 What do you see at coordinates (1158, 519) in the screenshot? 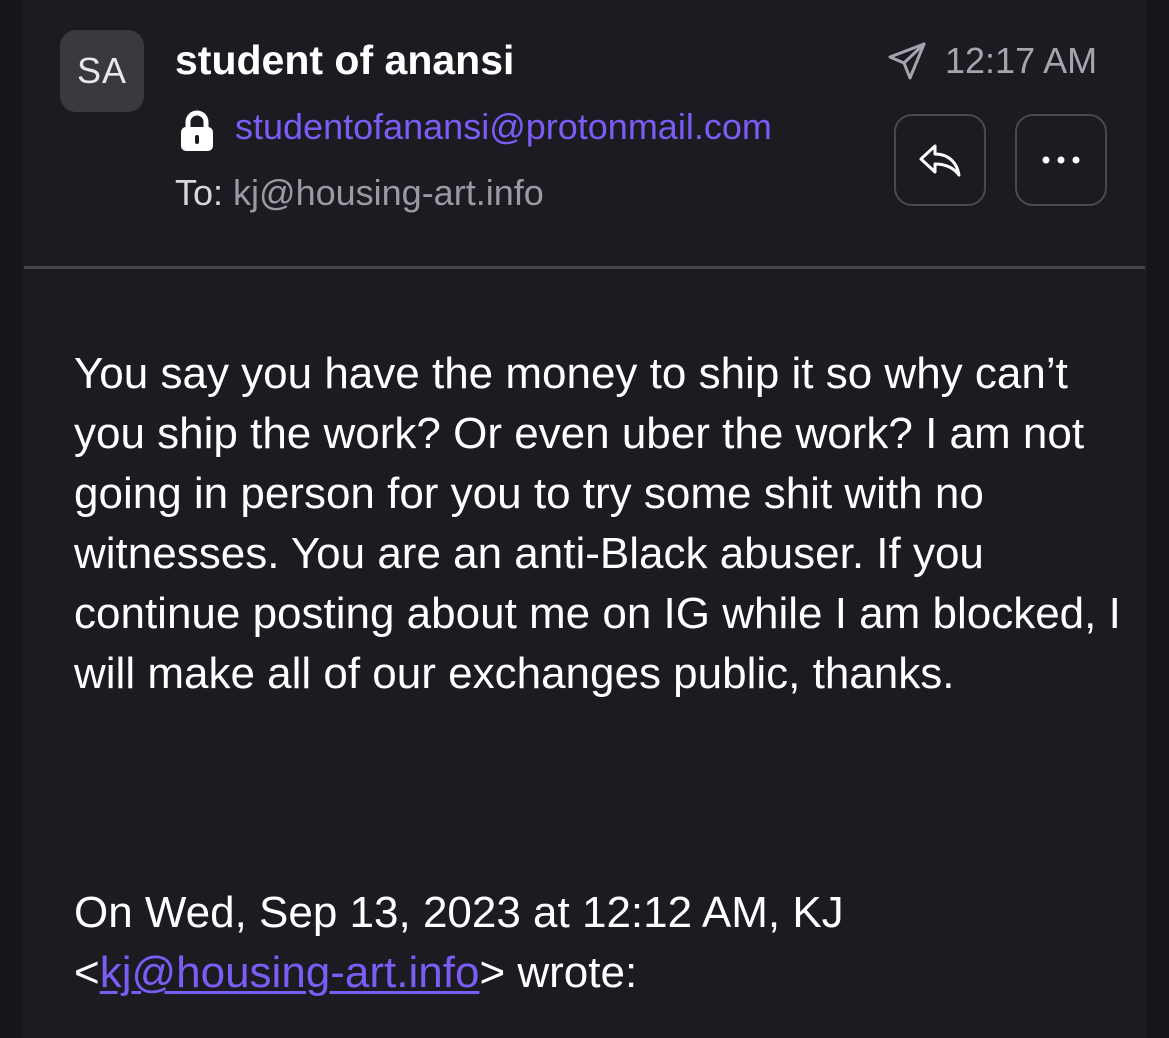
I see `right-frame-border` at bounding box center [1158, 519].